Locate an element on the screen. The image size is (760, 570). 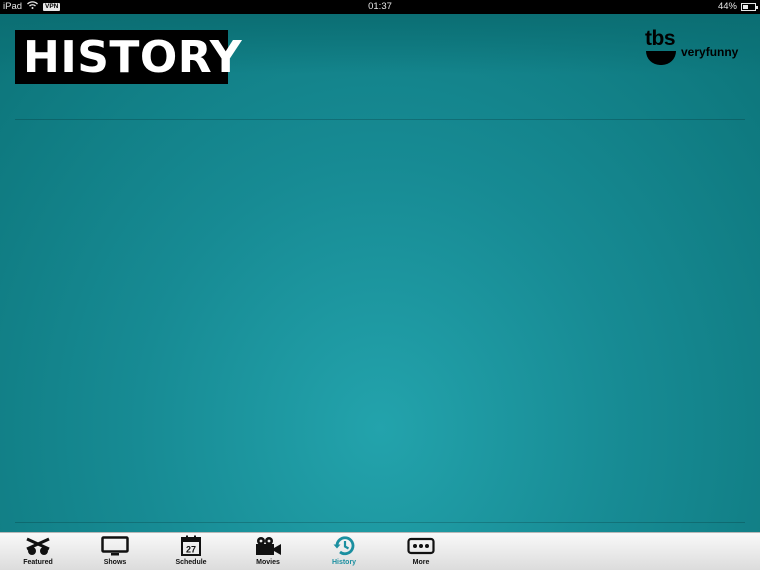
calendar-icon: 27 is located at coordinates (191, 546).